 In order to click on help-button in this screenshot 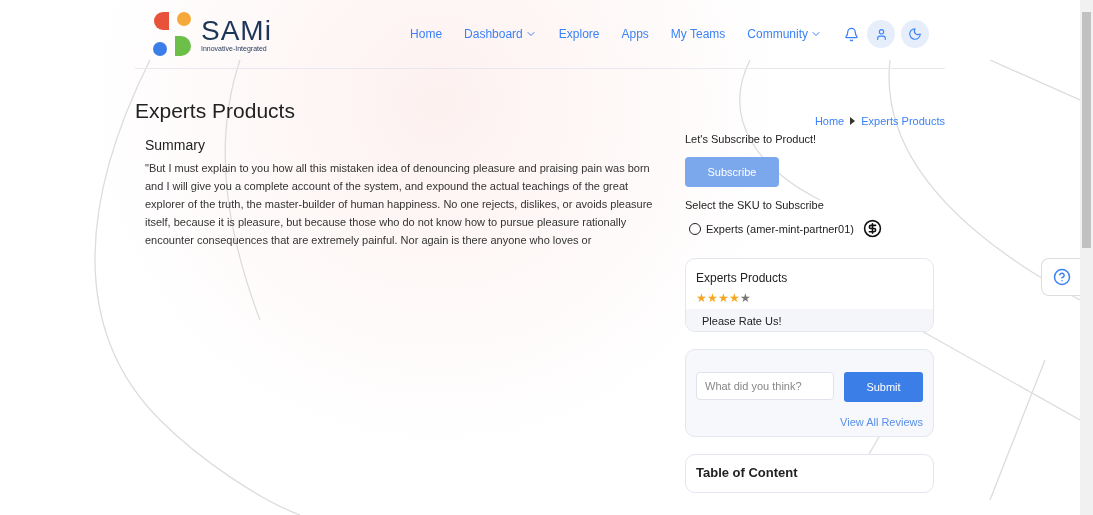, I will do `click(1061, 277)`.